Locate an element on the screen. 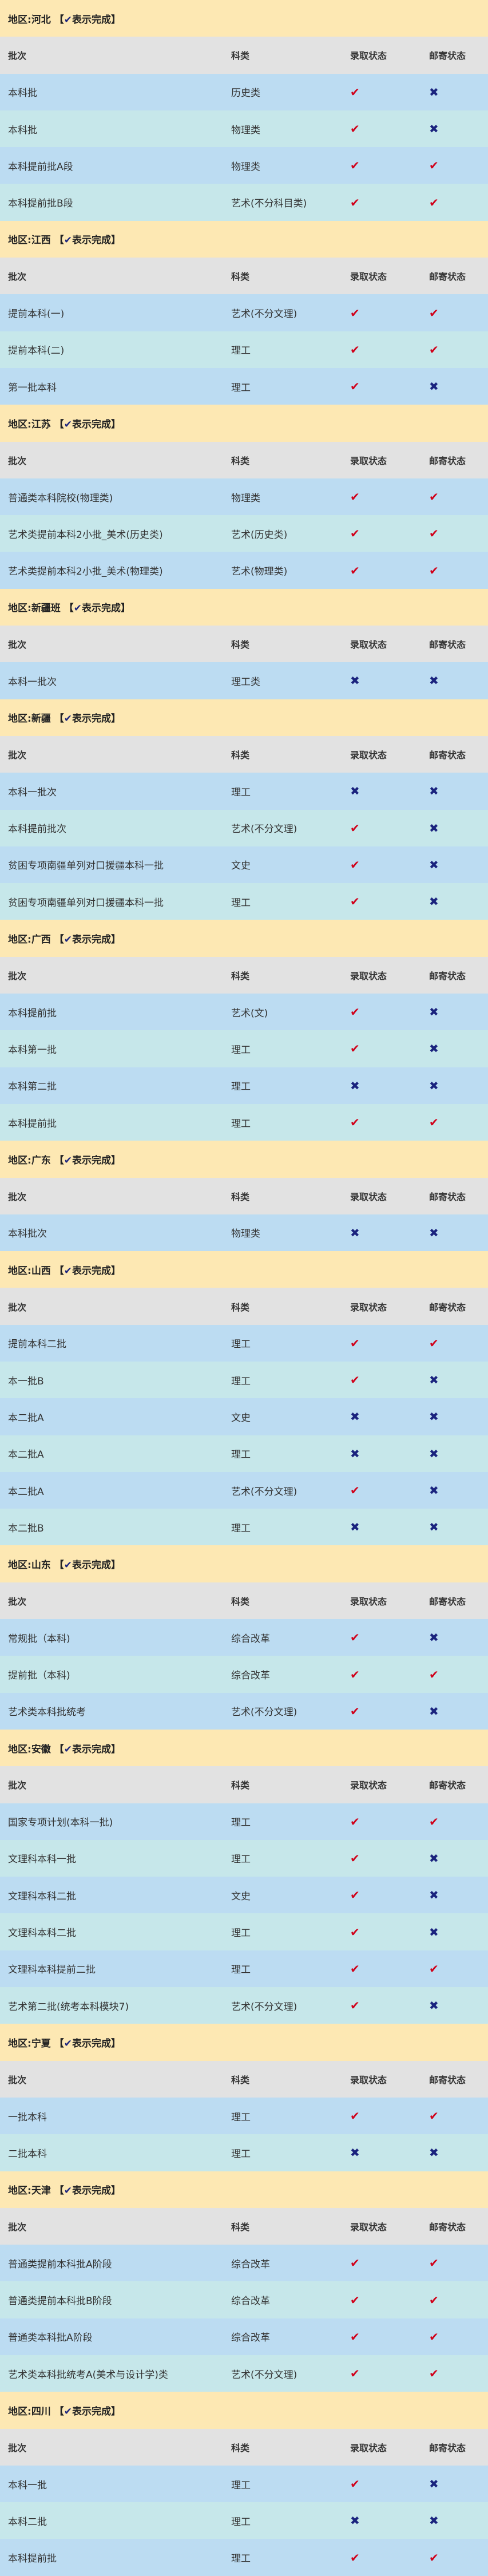 The image size is (488, 2576). batch-cell: 二批本科 is located at coordinates (27, 2154).